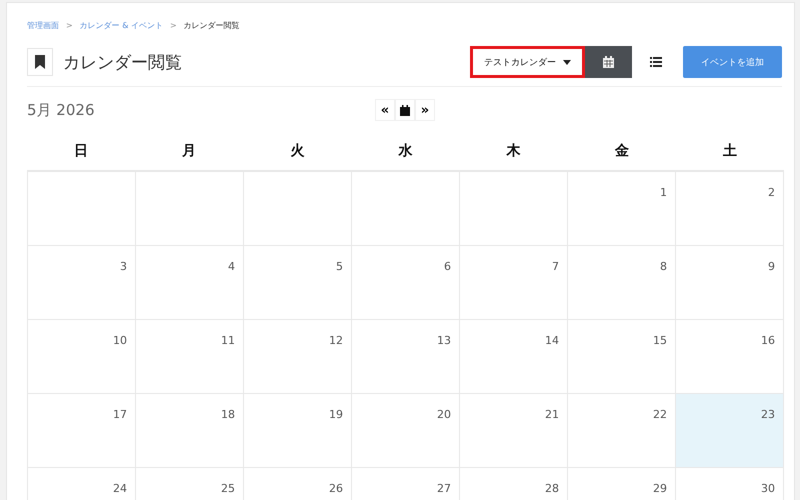  Describe the element at coordinates (81, 151) in the screenshot. I see `weekday-header: 日` at that location.